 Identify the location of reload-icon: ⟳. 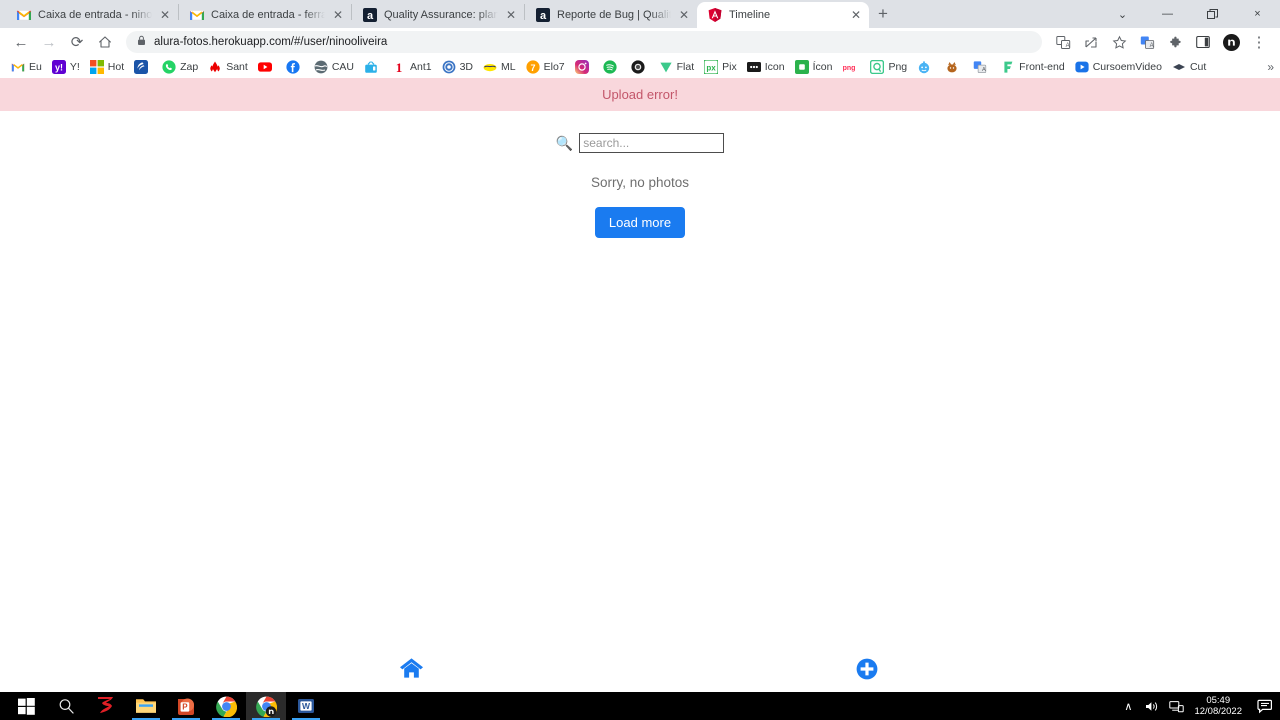
(77, 42).